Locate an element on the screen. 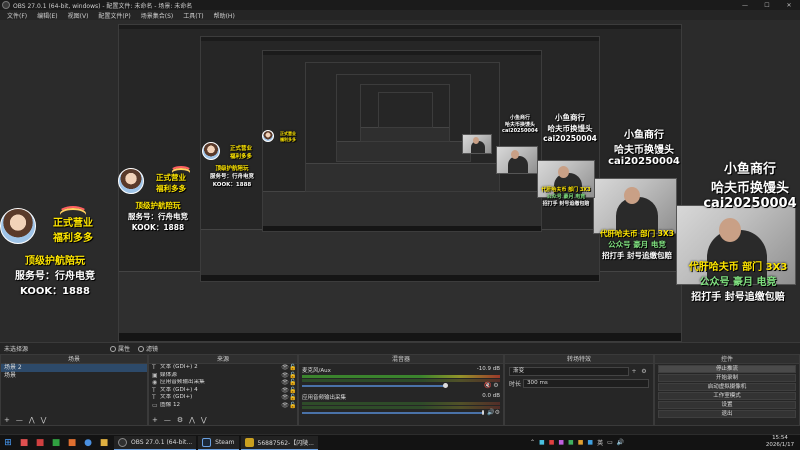 This screenshot has width=800, height=450. channel-name: 应用音频输出采集 is located at coordinates (324, 398).